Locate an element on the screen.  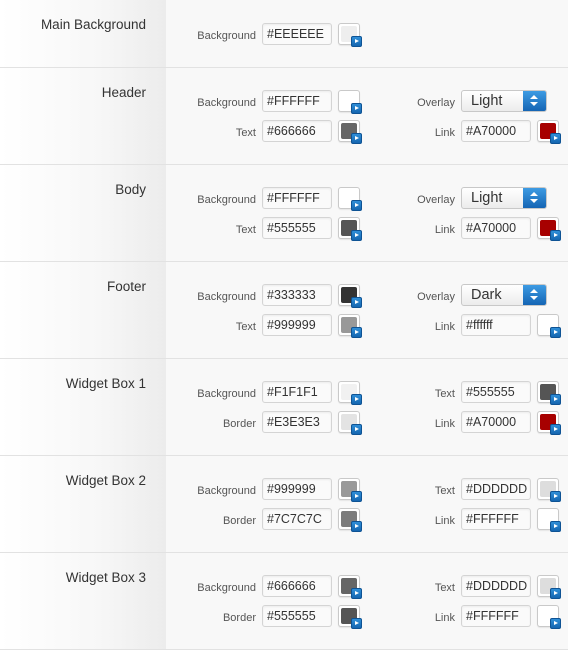
field-row-text: Text #DDDDDD is located at coordinates (466, 586).